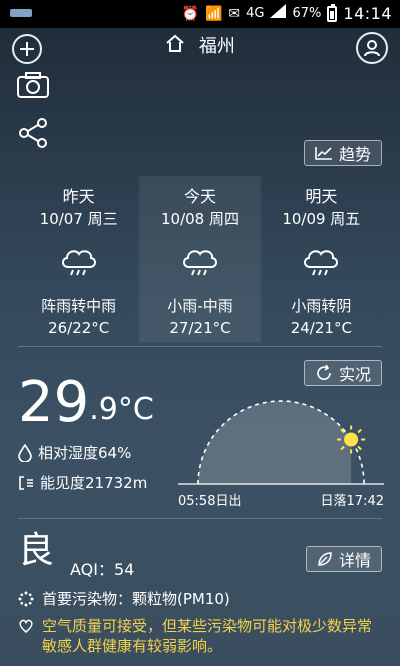  Describe the element at coordinates (367, 13) in the screenshot. I see `clock: 14:14` at that location.